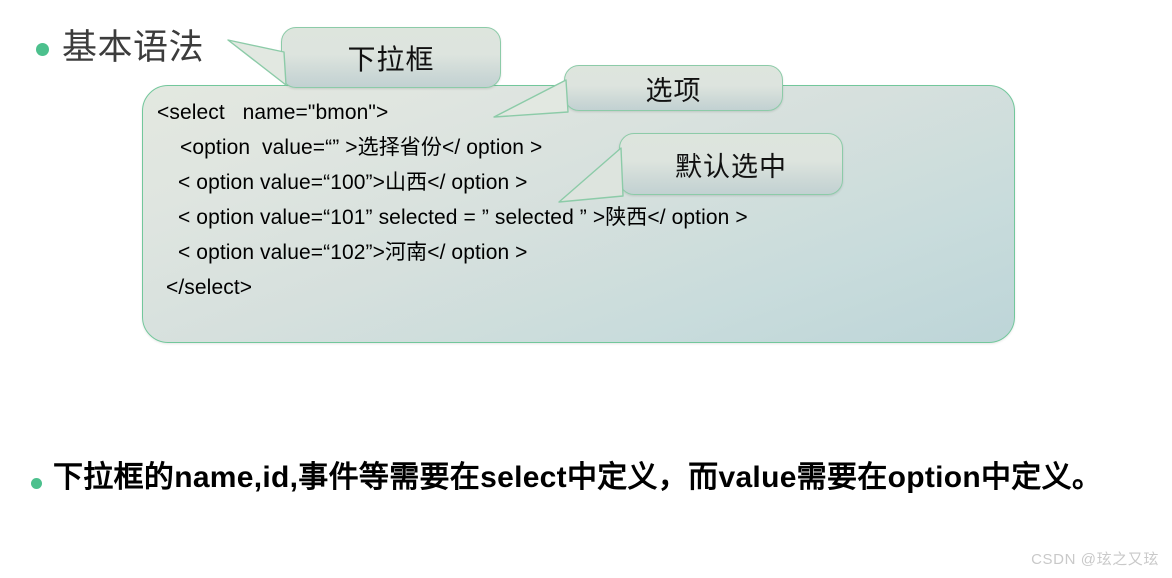  I want to click on code-line: <option value=“” >选择省份</ option >, so click(361, 147).